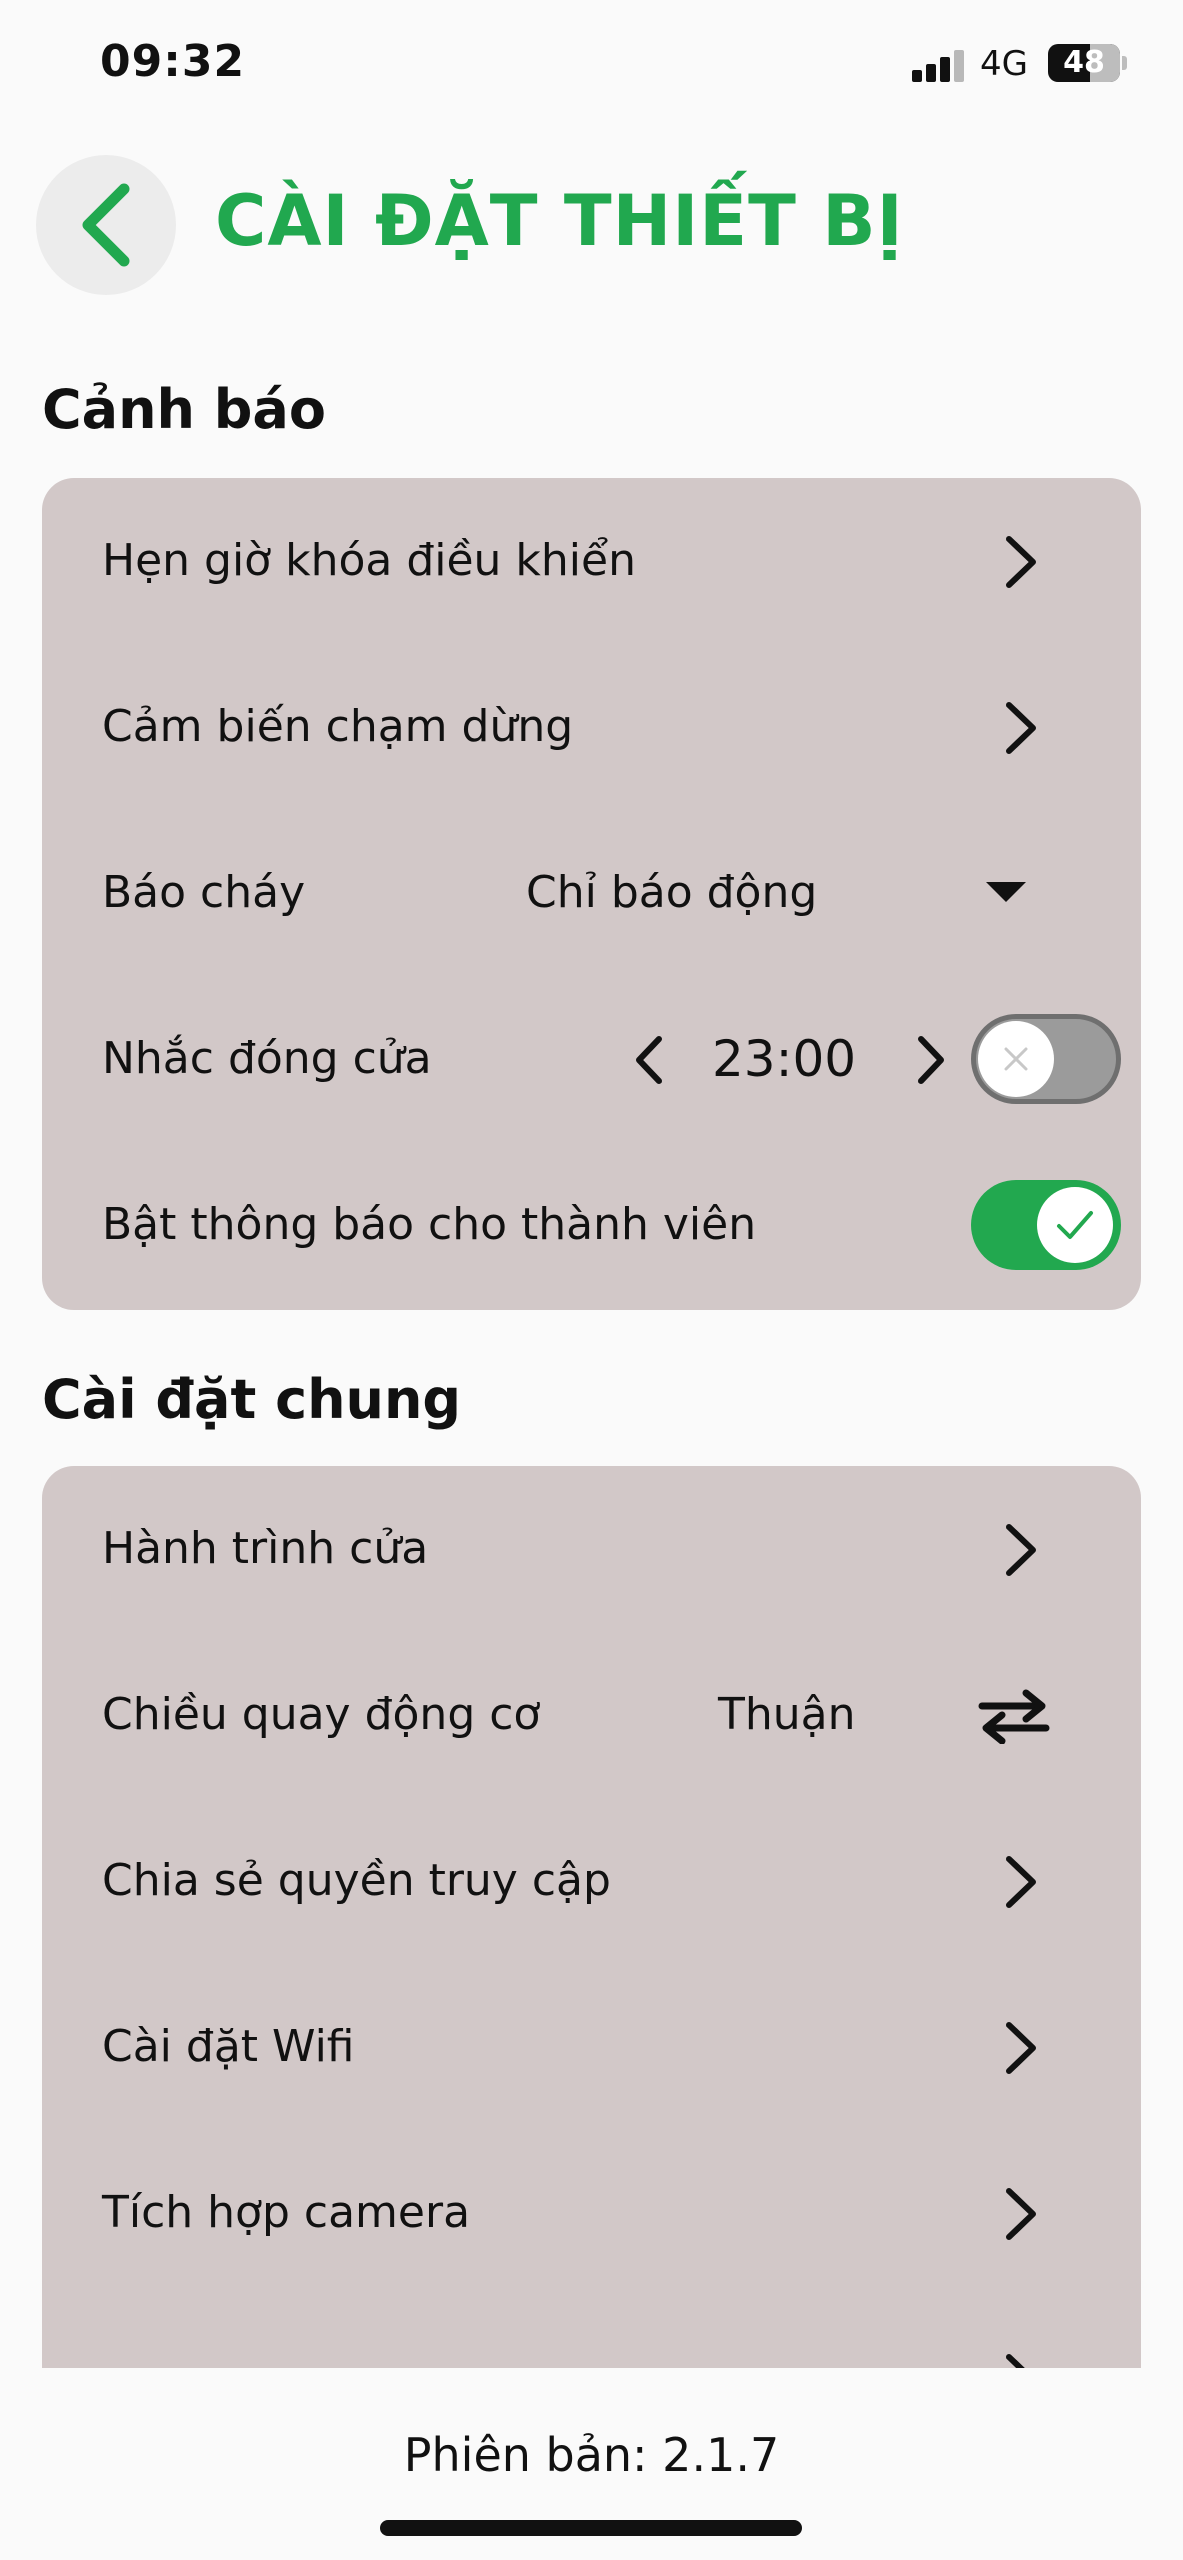 This screenshot has width=1183, height=2560. I want to click on row-label: Tích hợp camera, so click(286, 2212).